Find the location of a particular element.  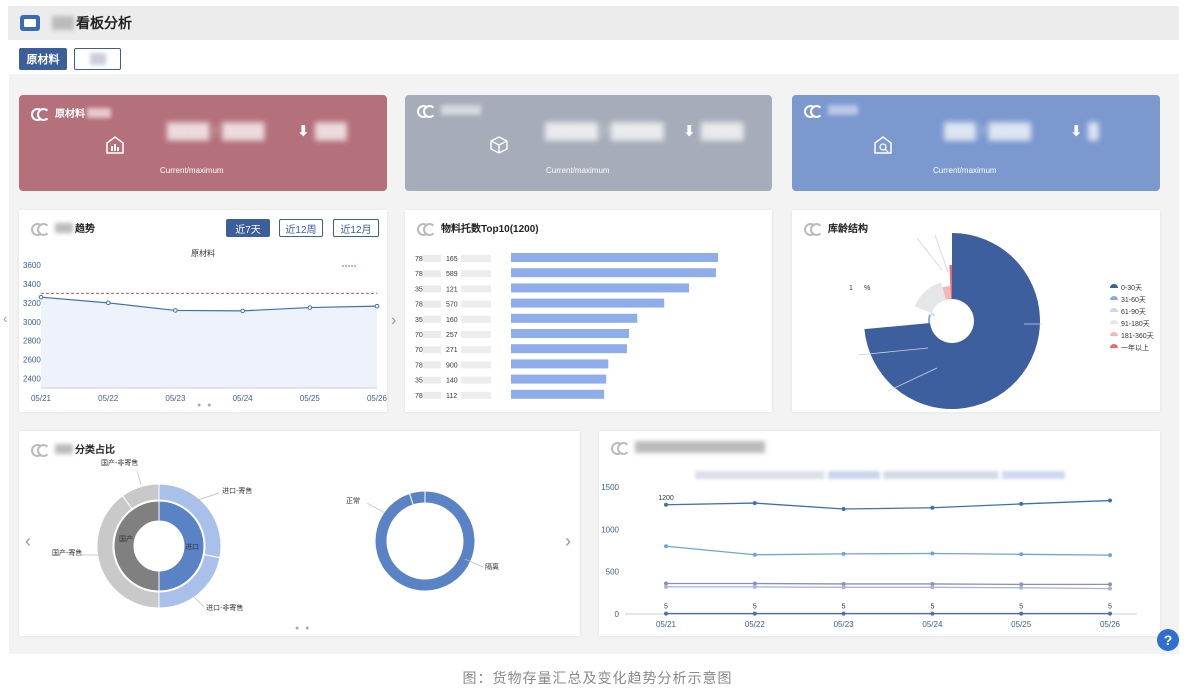

y-tick-label: 2400 is located at coordinates (32, 379).